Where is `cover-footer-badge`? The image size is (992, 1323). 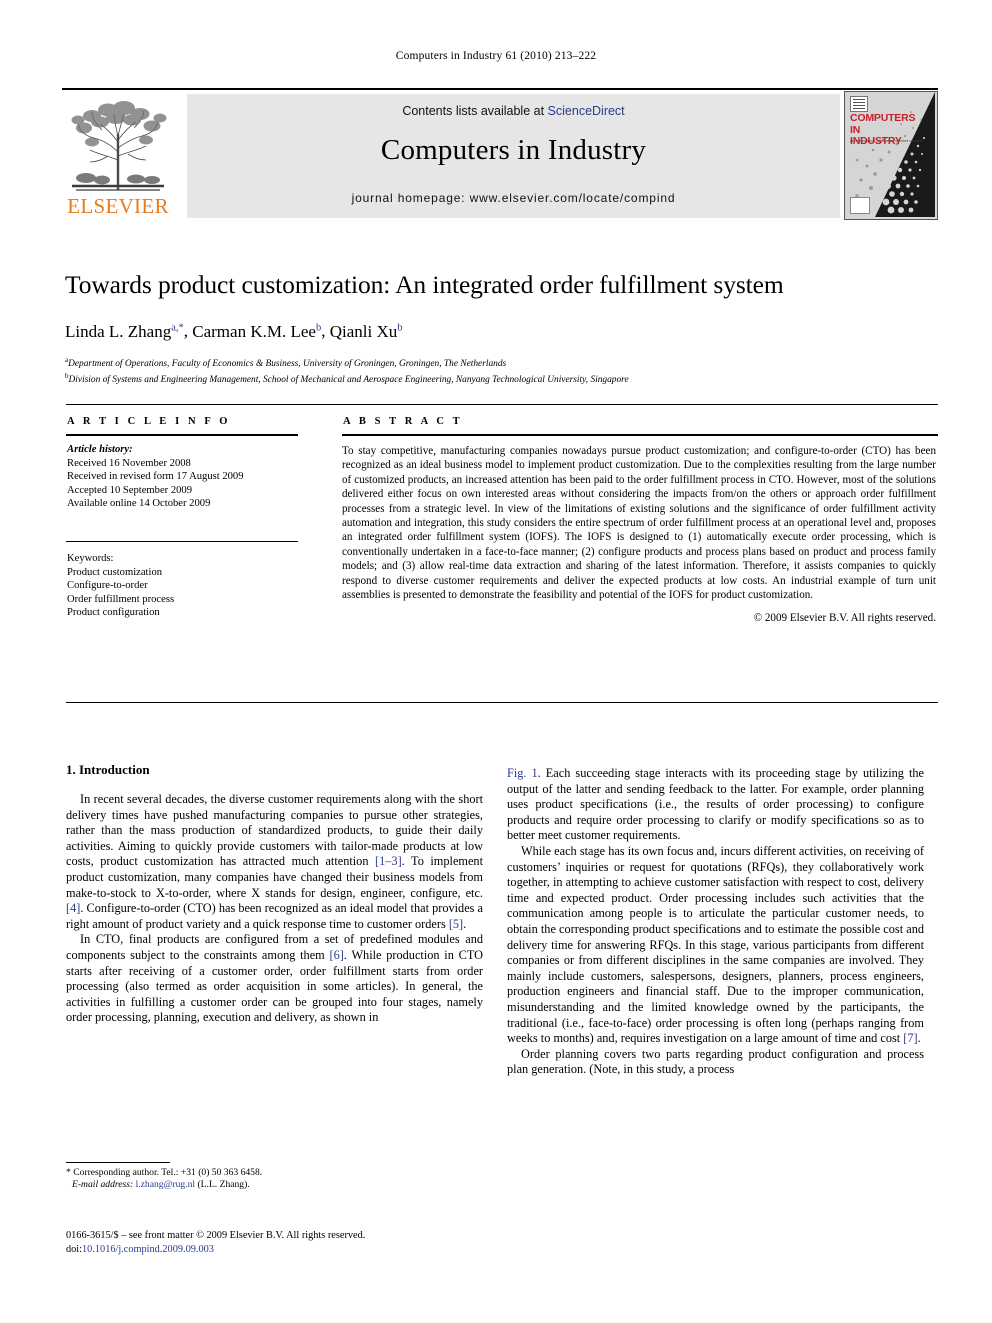
cover-footer-badge is located at coordinates (860, 205).